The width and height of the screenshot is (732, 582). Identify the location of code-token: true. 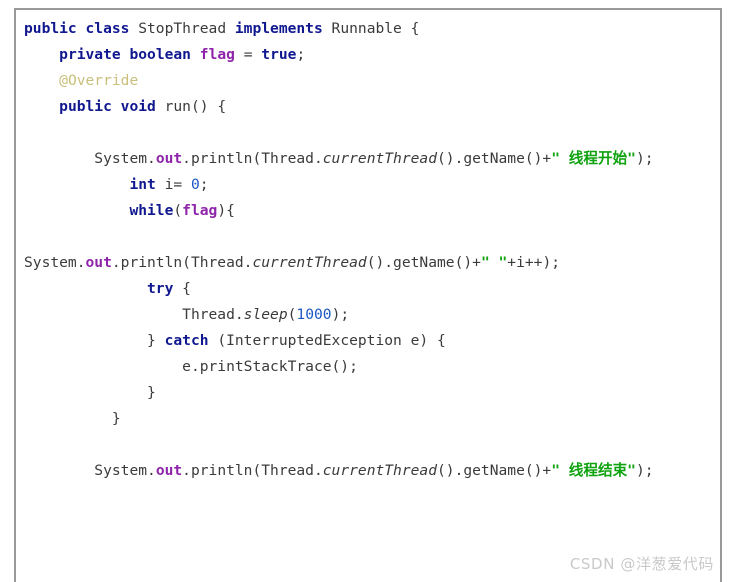
(279, 54).